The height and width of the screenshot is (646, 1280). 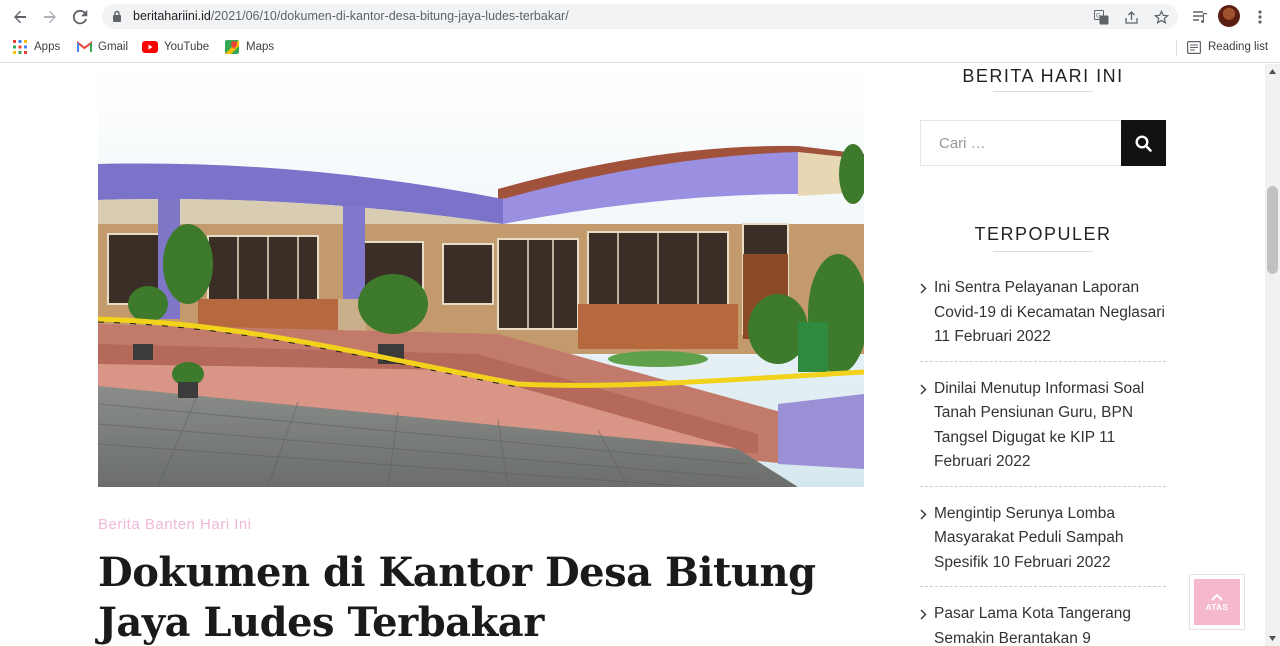 I want to click on more-vert-icon, so click(x=1260, y=17).